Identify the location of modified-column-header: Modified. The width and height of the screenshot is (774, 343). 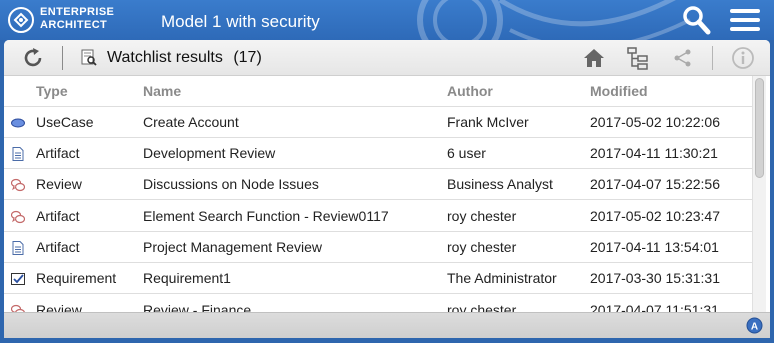
(671, 91).